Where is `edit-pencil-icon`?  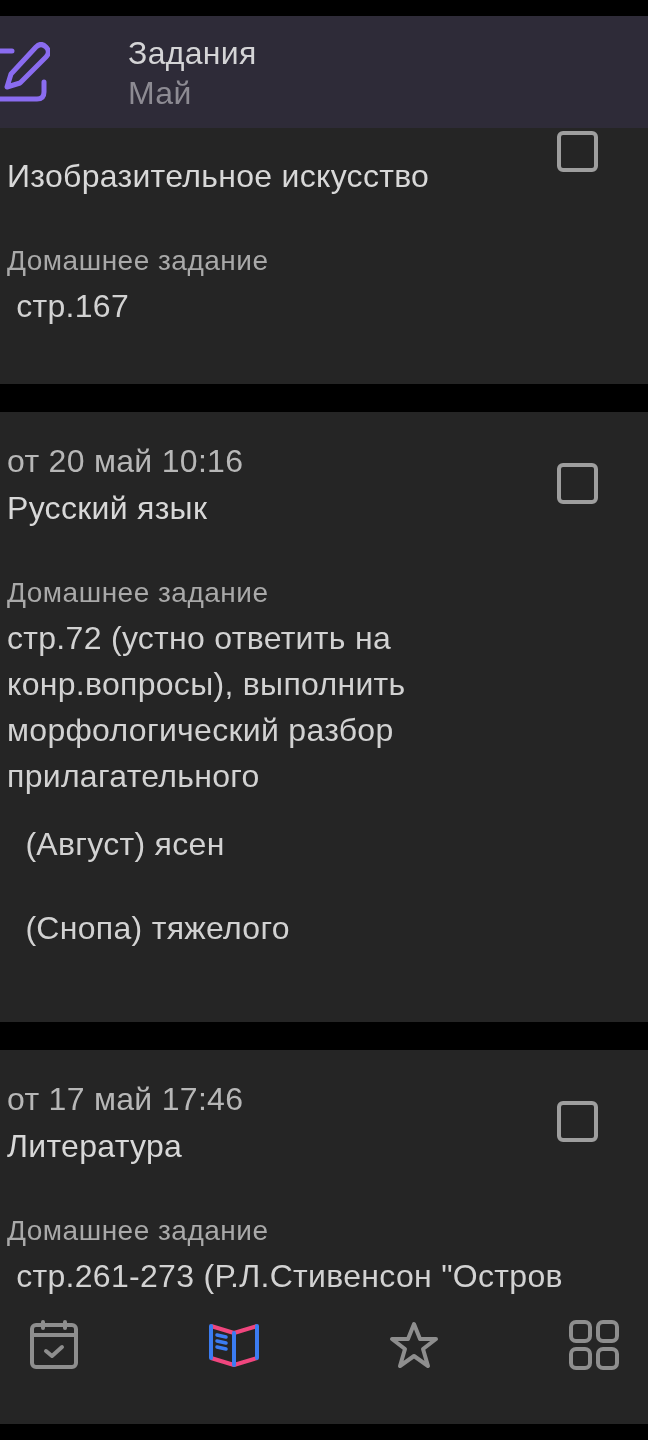
edit-pencil-icon is located at coordinates (25, 72).